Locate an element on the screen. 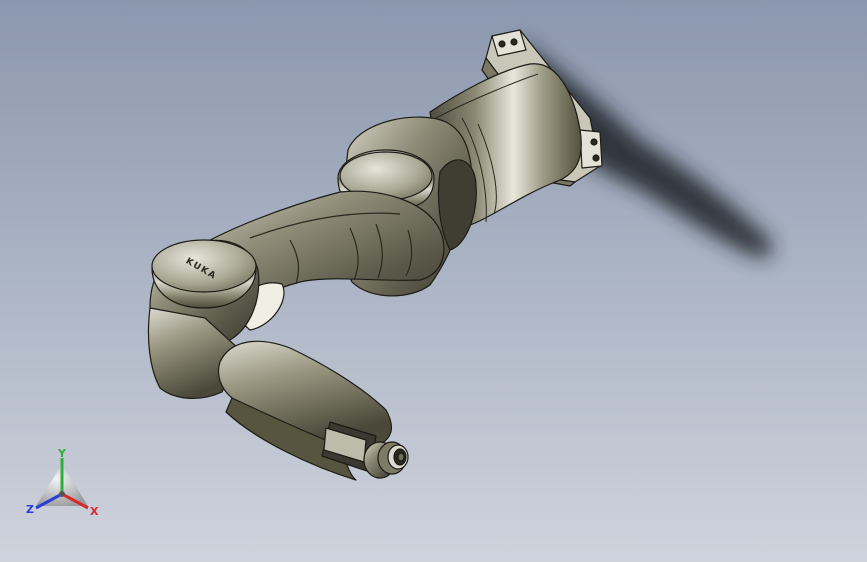 The height and width of the screenshot is (562, 867). triad-x-label: X is located at coordinates (94, 511).